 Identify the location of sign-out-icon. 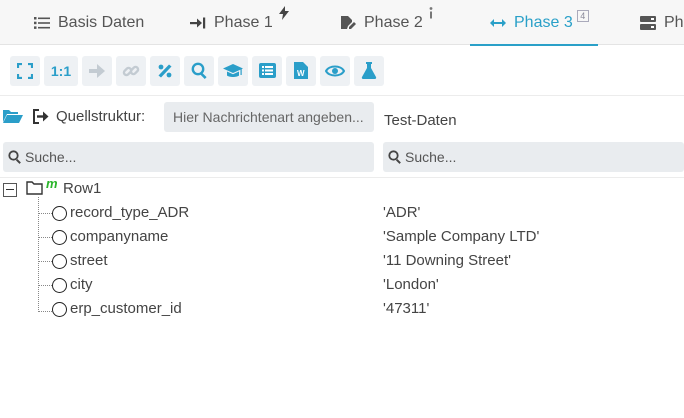
(40, 119).